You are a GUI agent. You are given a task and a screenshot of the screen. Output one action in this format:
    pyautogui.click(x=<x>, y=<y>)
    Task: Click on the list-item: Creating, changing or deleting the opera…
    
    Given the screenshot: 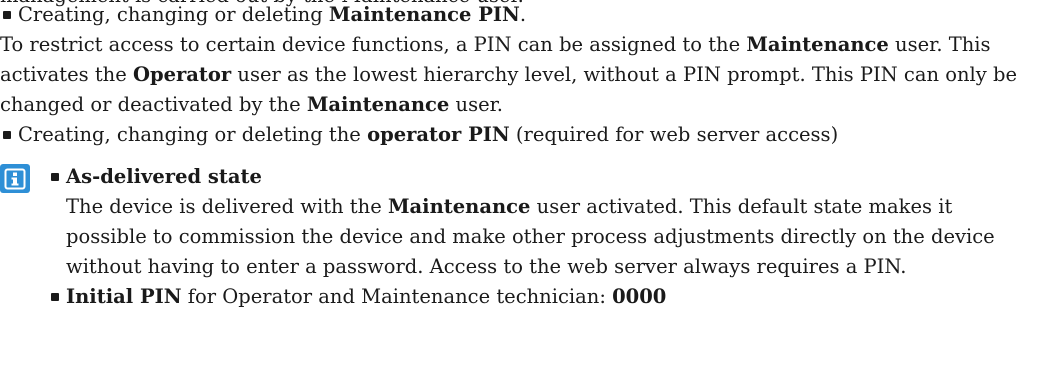 What is the action you would take?
    pyautogui.click(x=517, y=135)
    